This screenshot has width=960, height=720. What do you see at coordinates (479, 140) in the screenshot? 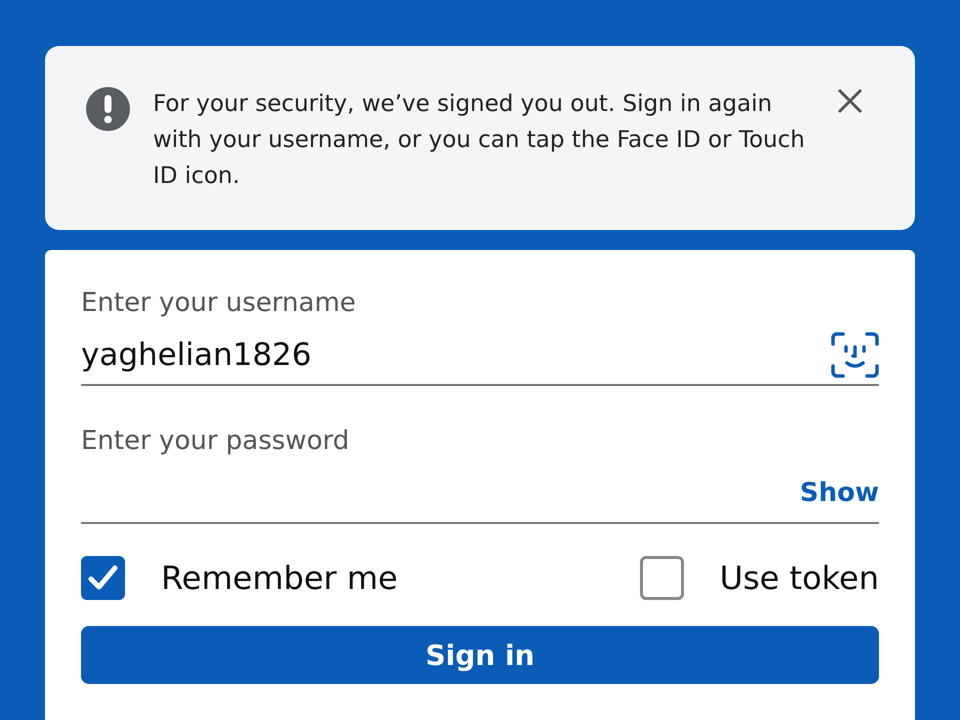
I see `alert-message: For your security, we’ve signed you out. Sign in again with your username, or you can tap the Face ID or Touch ID icon.` at bounding box center [479, 140].